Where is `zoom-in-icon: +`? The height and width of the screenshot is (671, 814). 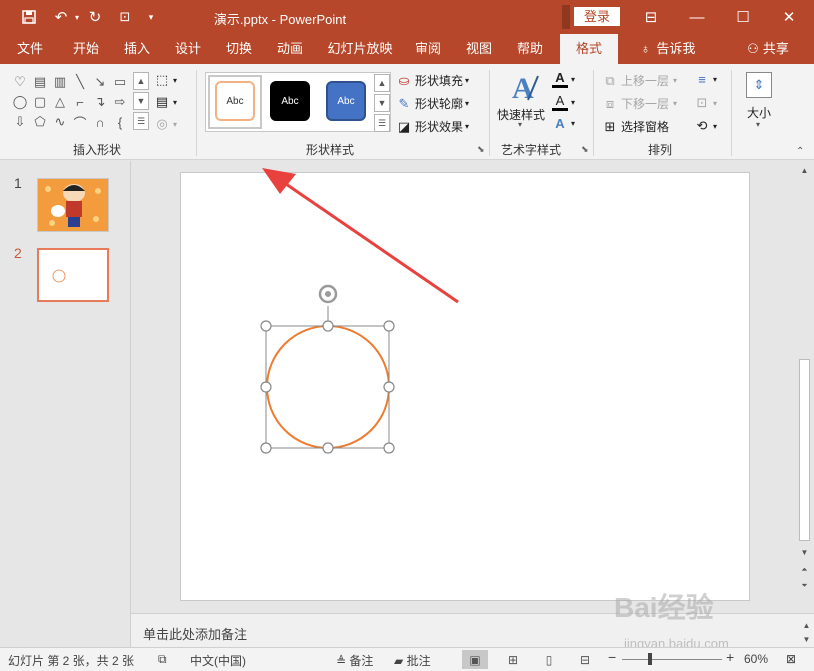 zoom-in-icon: + is located at coordinates (730, 657).